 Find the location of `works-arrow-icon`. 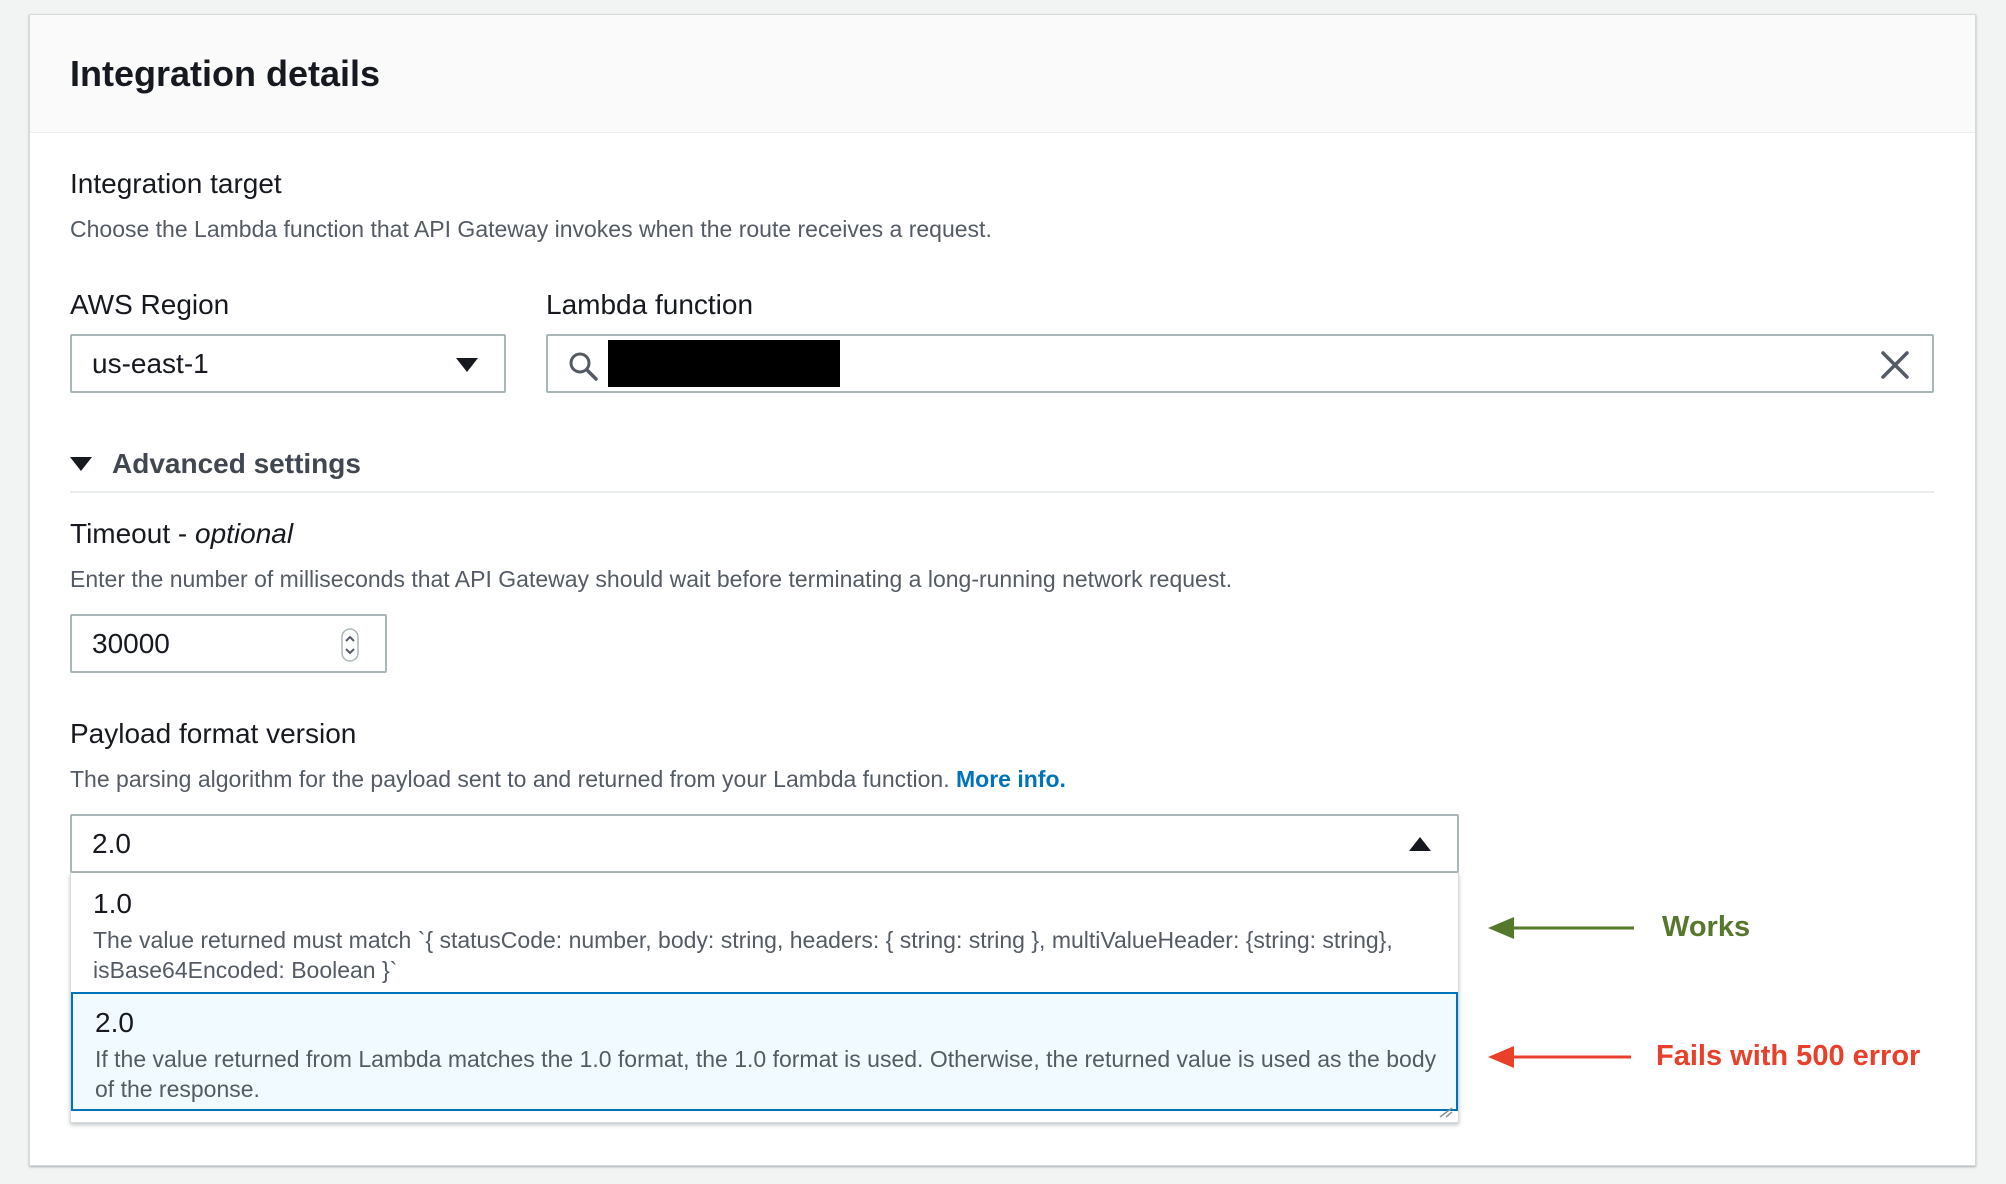

works-arrow-icon is located at coordinates (1561, 928).